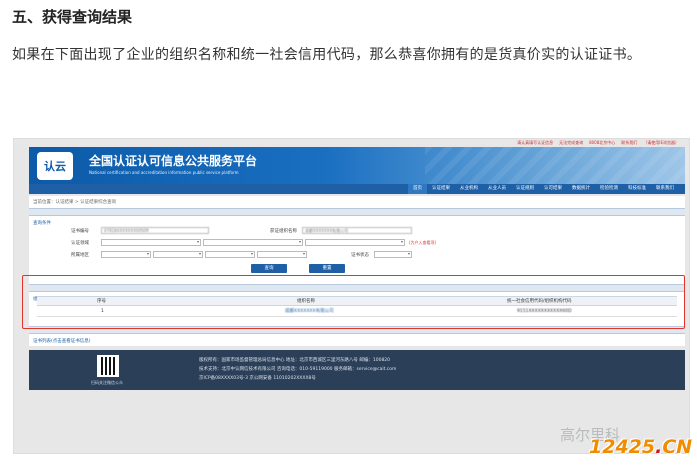 The height and width of the screenshot is (468, 697). Describe the element at coordinates (497, 189) in the screenshot. I see `nav-item-personnel: 从业人员` at that location.